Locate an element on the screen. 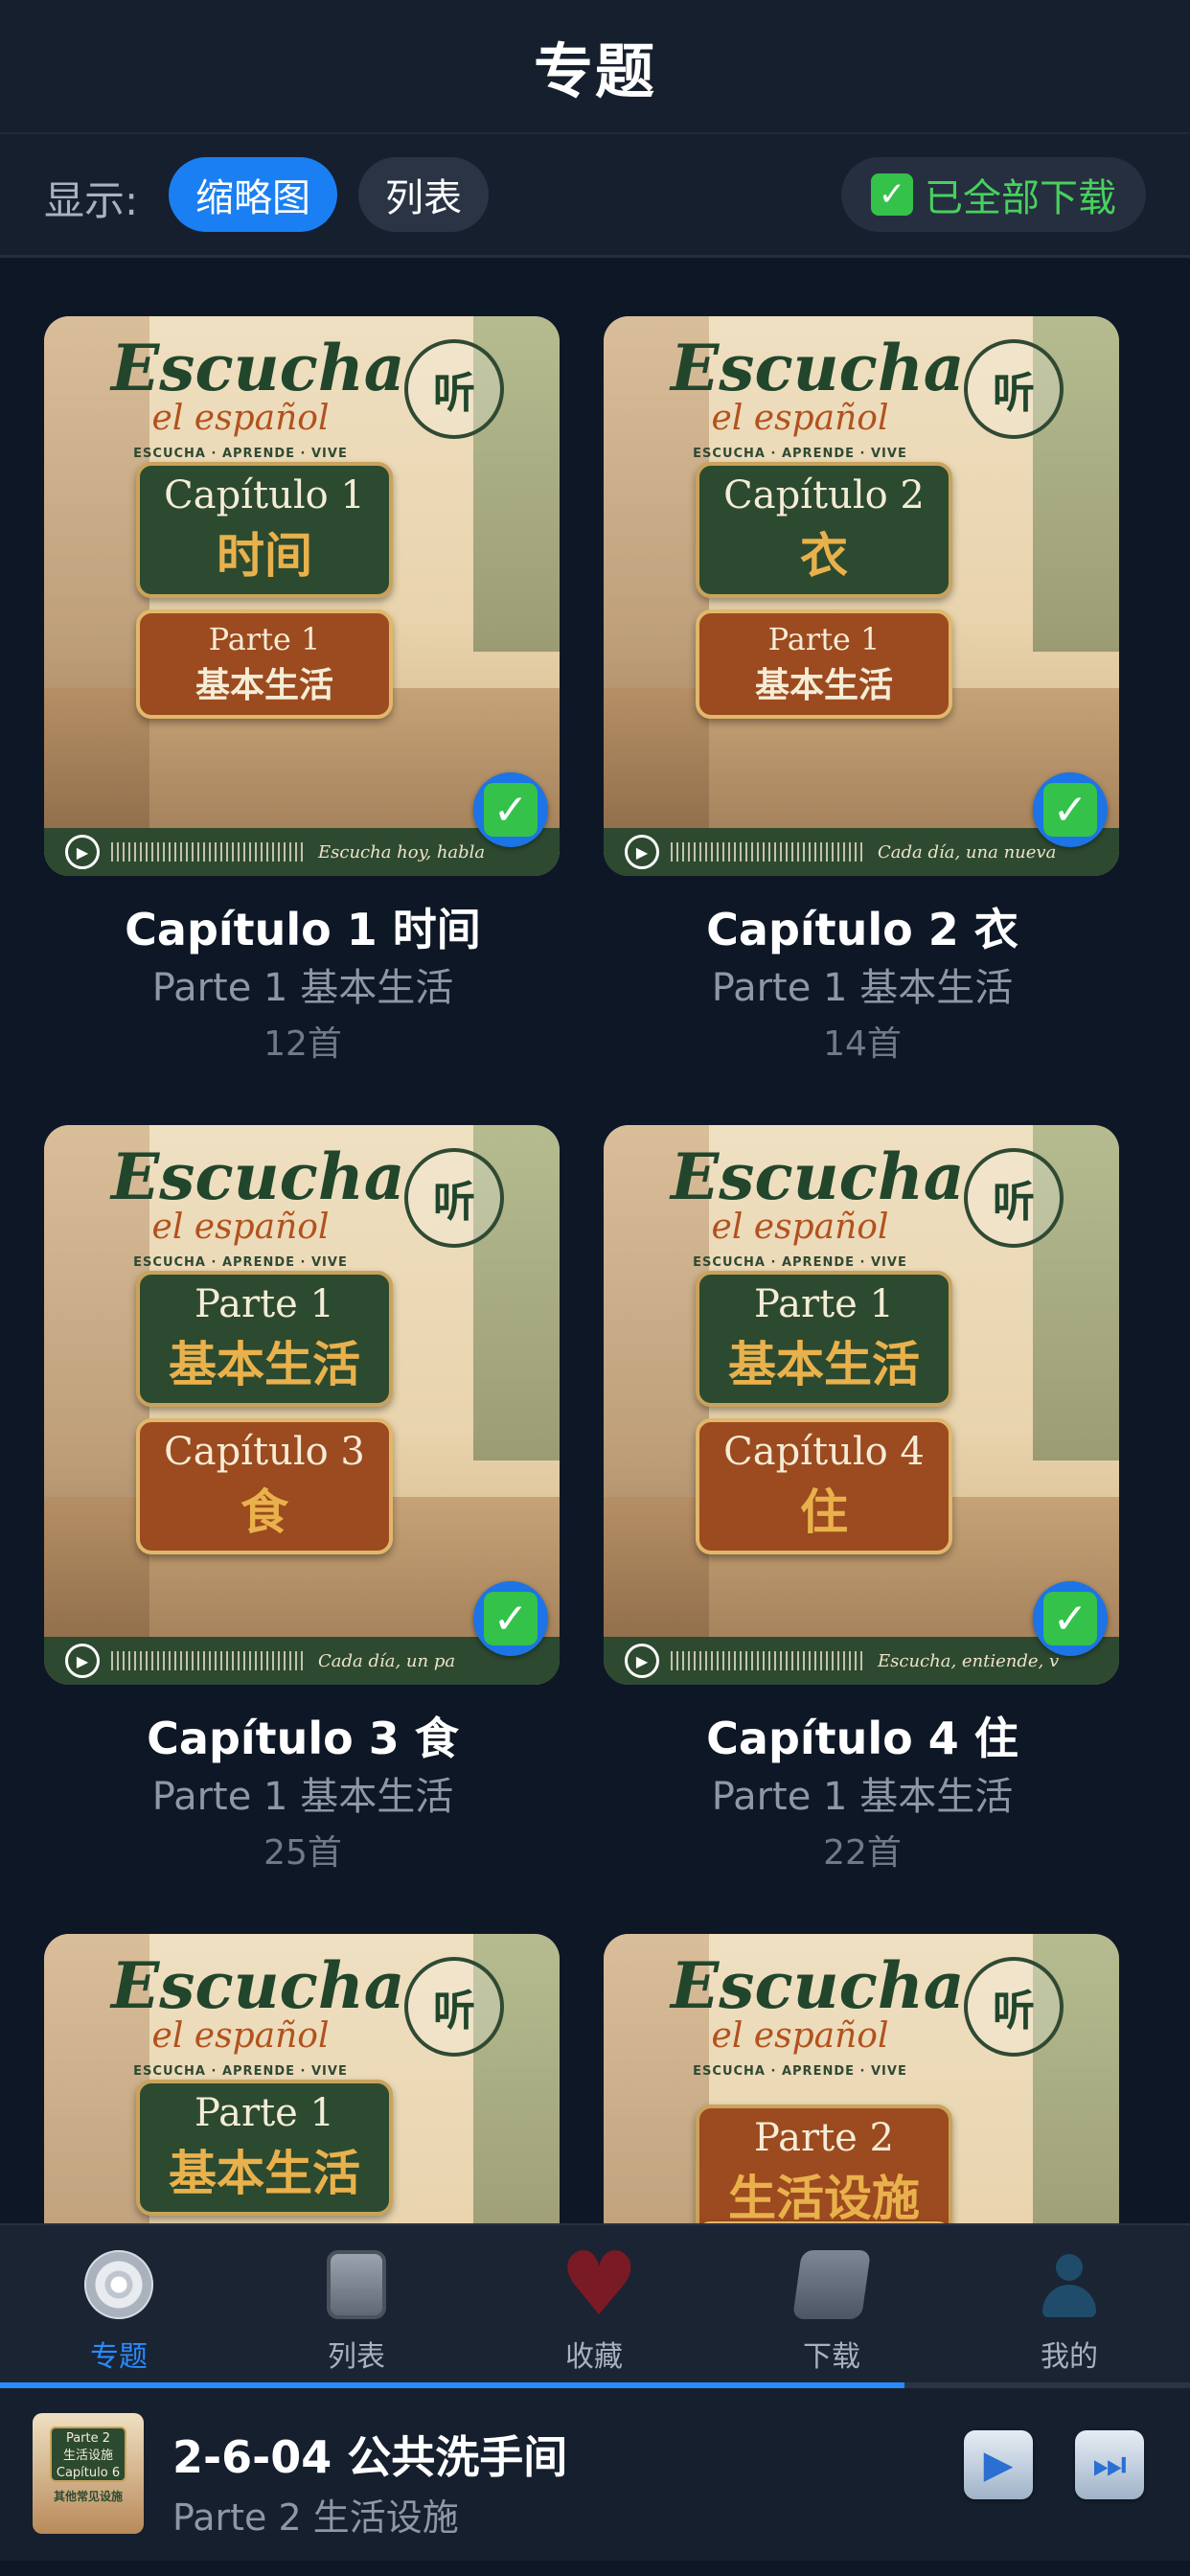  all-downloaded-button: ✓ 已全部下载 is located at coordinates (994, 194).